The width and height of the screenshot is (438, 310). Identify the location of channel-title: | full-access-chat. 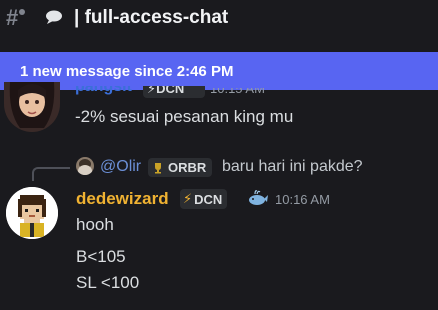
(151, 18).